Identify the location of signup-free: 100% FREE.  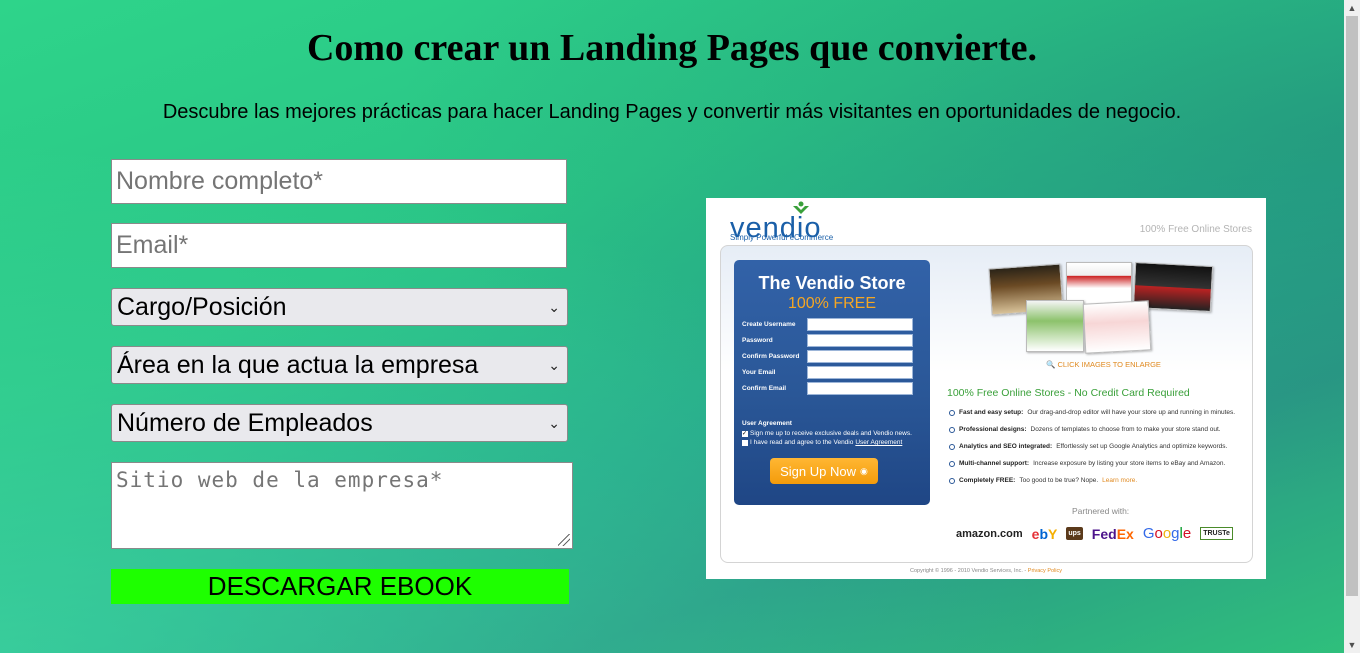
(832, 303).